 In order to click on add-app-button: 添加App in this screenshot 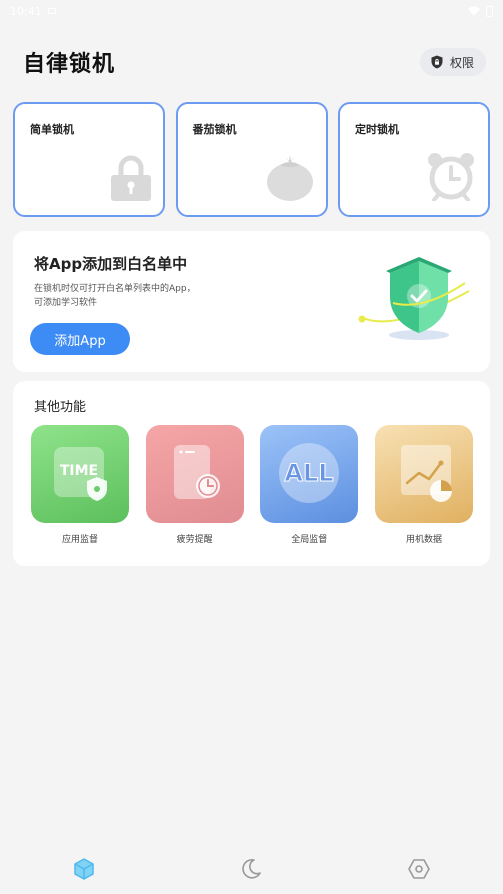, I will do `click(80, 339)`.